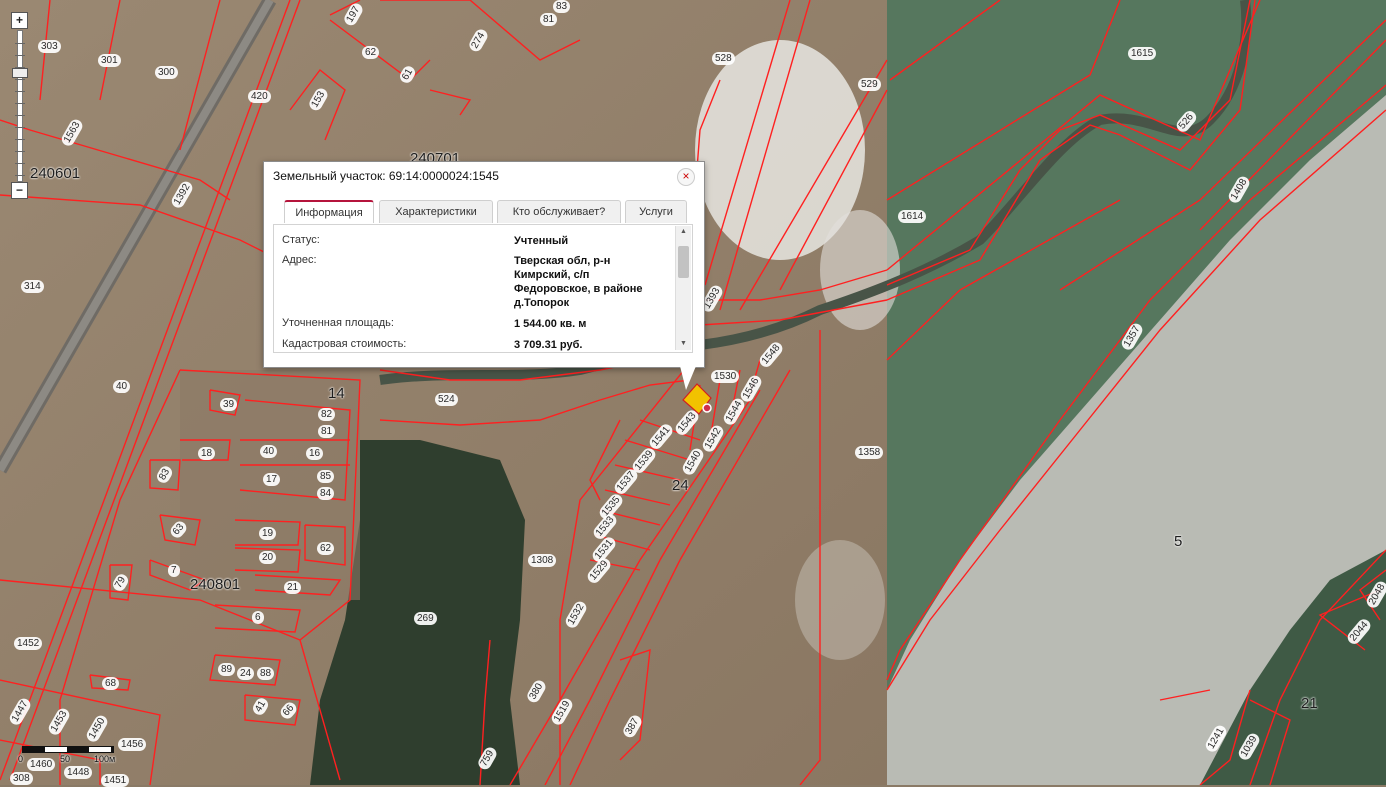 This screenshot has width=1386, height=787. What do you see at coordinates (266, 673) in the screenshot?
I see `parcel-label: 88` at bounding box center [266, 673].